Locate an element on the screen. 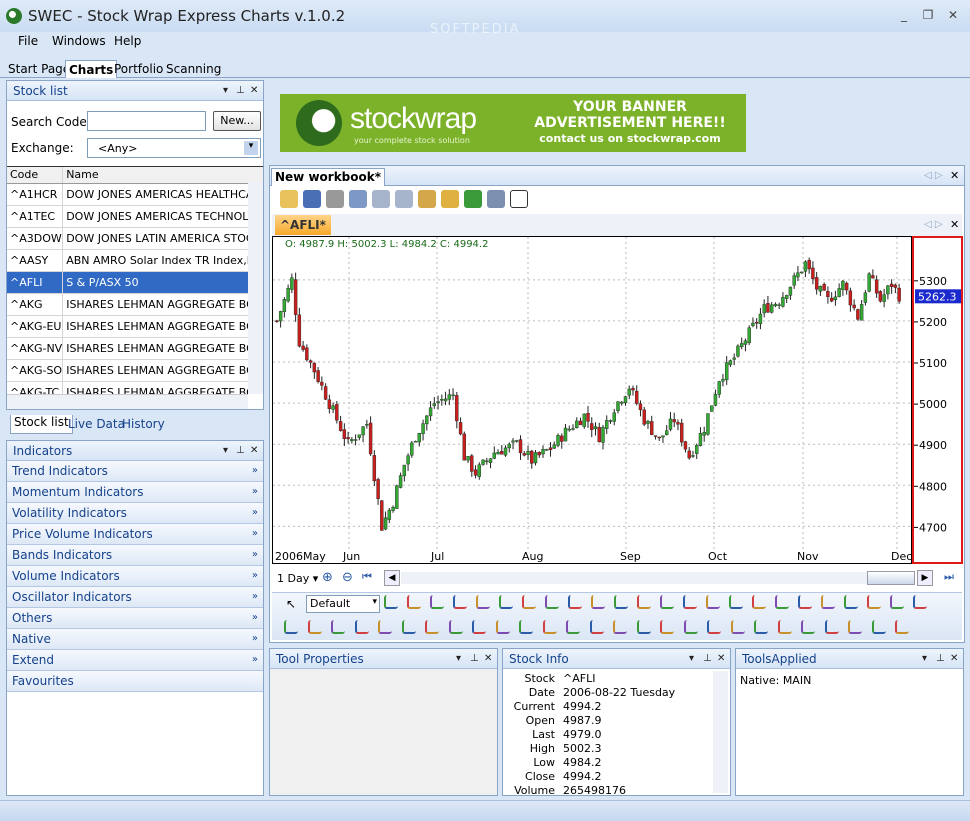  zoom-out-icon: ⊖ is located at coordinates (347, 577).